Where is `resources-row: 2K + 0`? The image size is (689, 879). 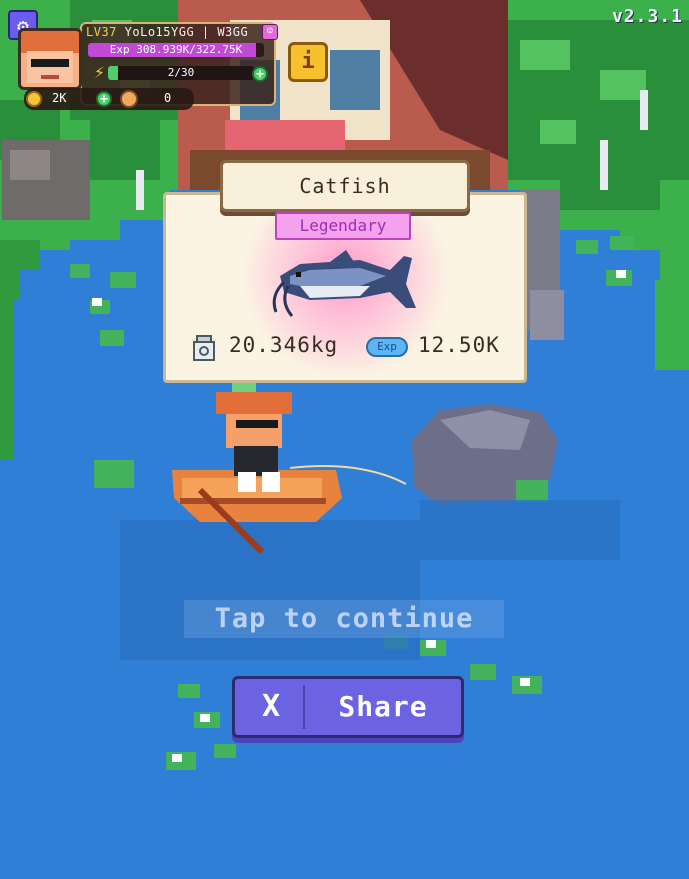 resources-row: 2K + 0 is located at coordinates (109, 99).